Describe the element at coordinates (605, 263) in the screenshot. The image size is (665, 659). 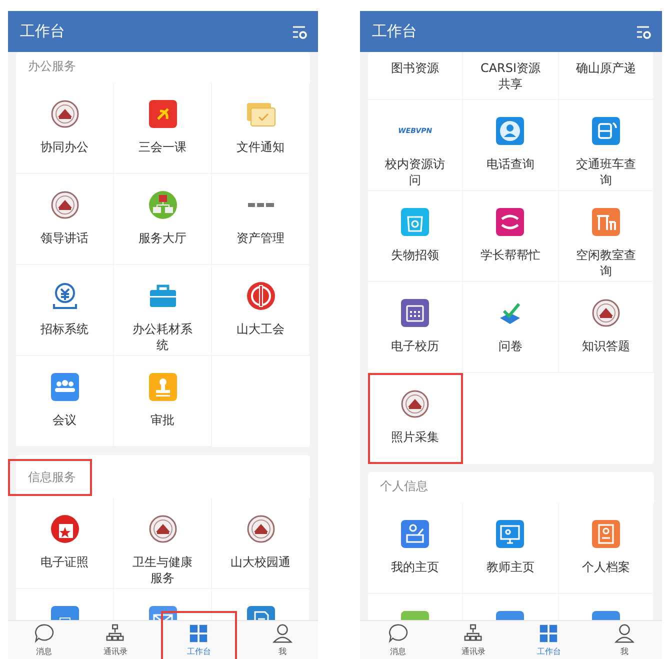
I see `app-label: 空闲教室查询` at that location.